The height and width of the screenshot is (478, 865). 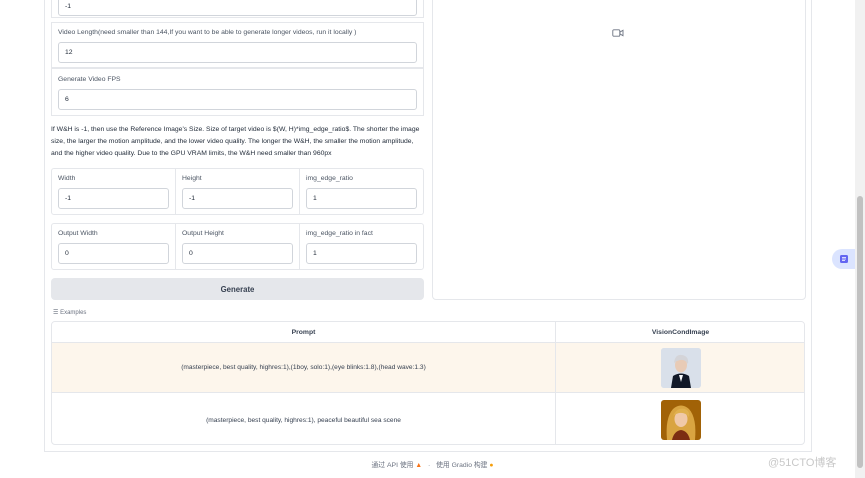 What do you see at coordinates (461, 465) in the screenshot?
I see `built-with-gradio-link: 使用 Gradio 构建` at bounding box center [461, 465].